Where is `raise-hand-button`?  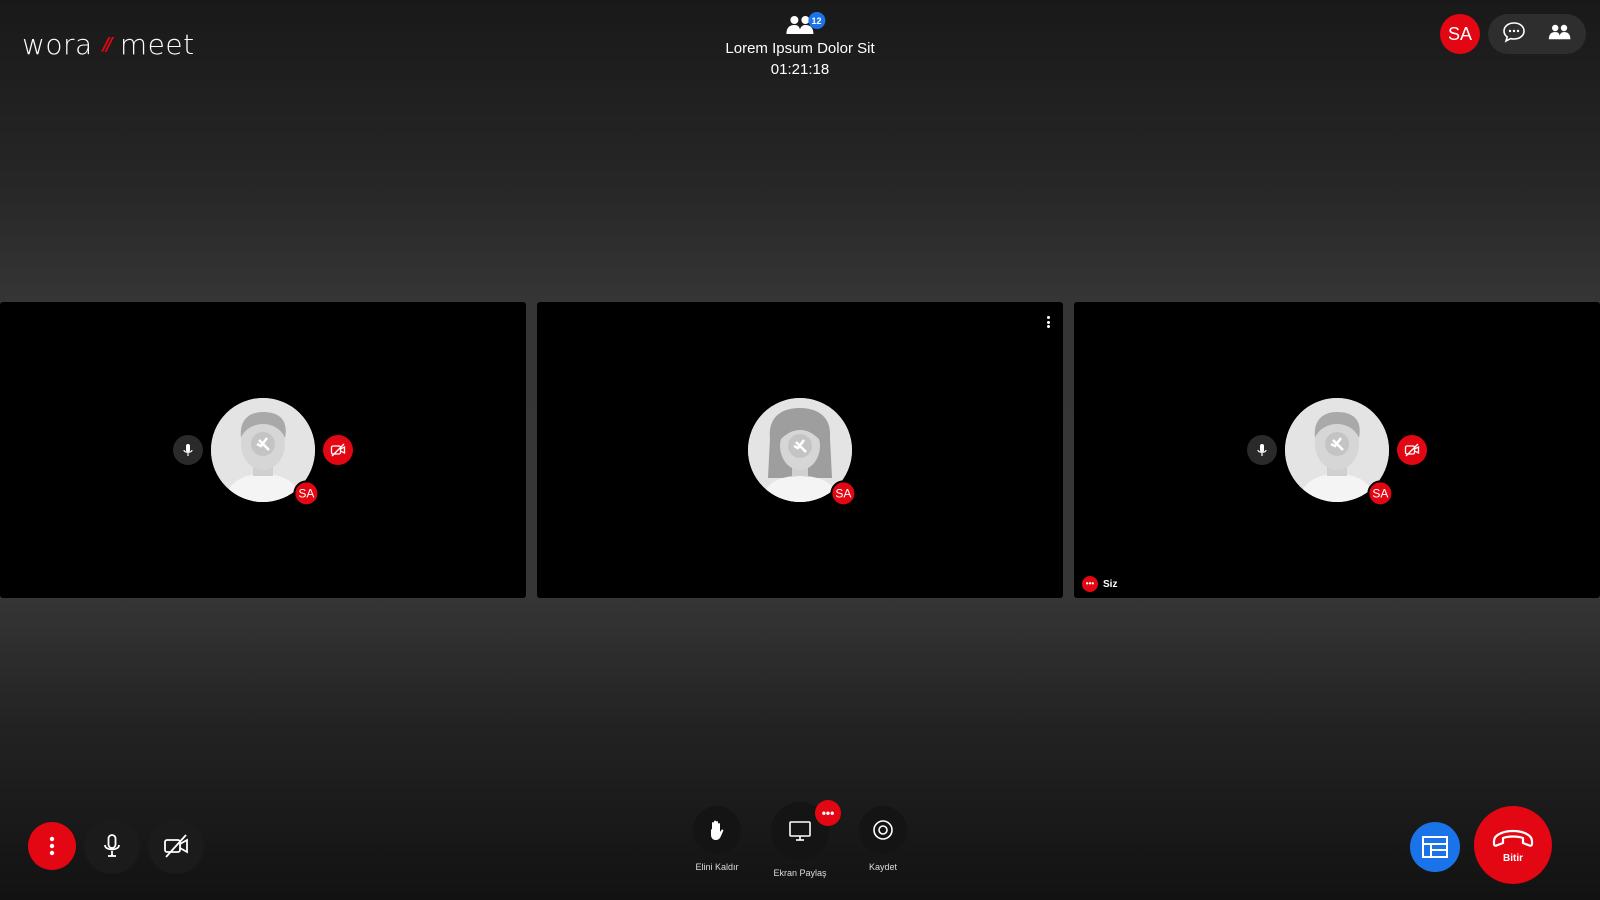
raise-hand-button is located at coordinates (717, 830).